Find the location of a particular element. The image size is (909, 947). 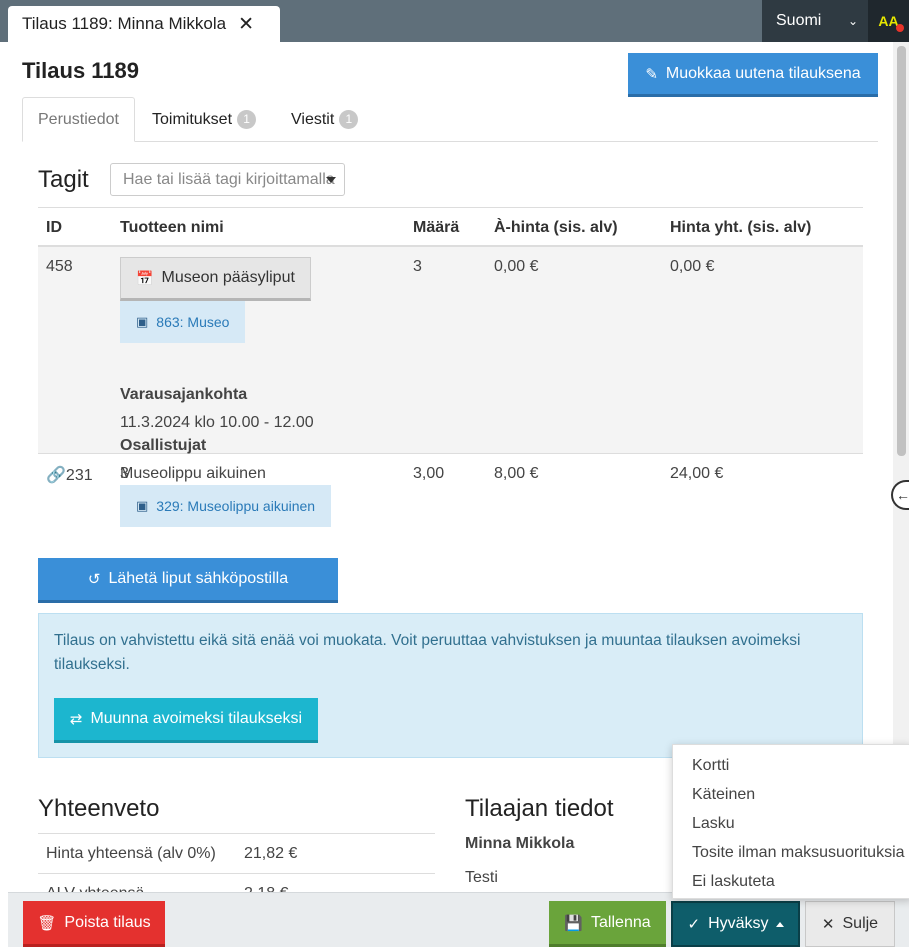

participants-label: Osallistujat is located at coordinates (163, 445).